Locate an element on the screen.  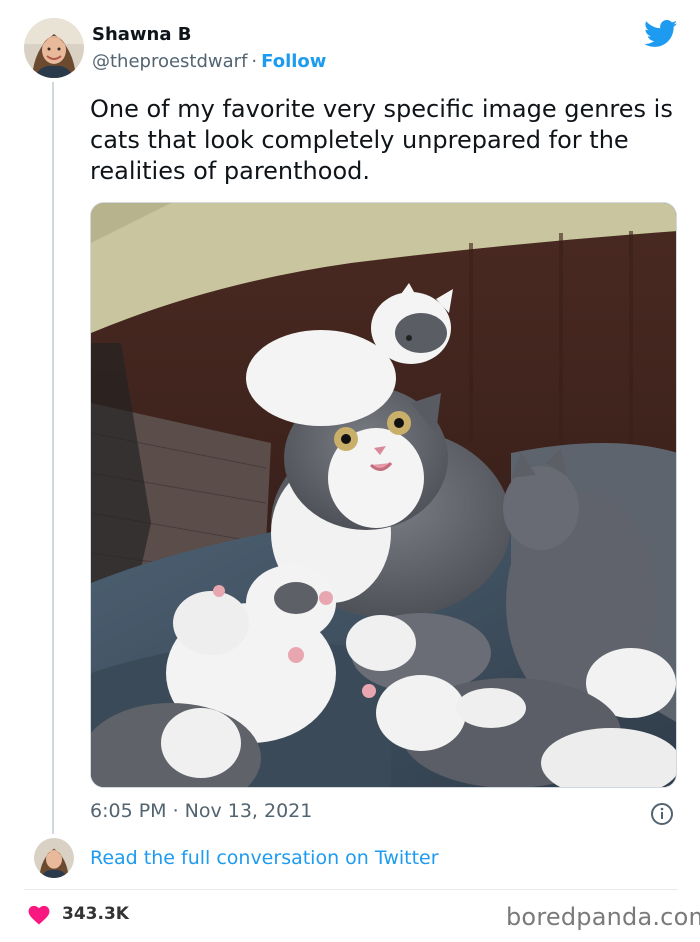
tweet-time: 6:05 PM is located at coordinates (128, 811).